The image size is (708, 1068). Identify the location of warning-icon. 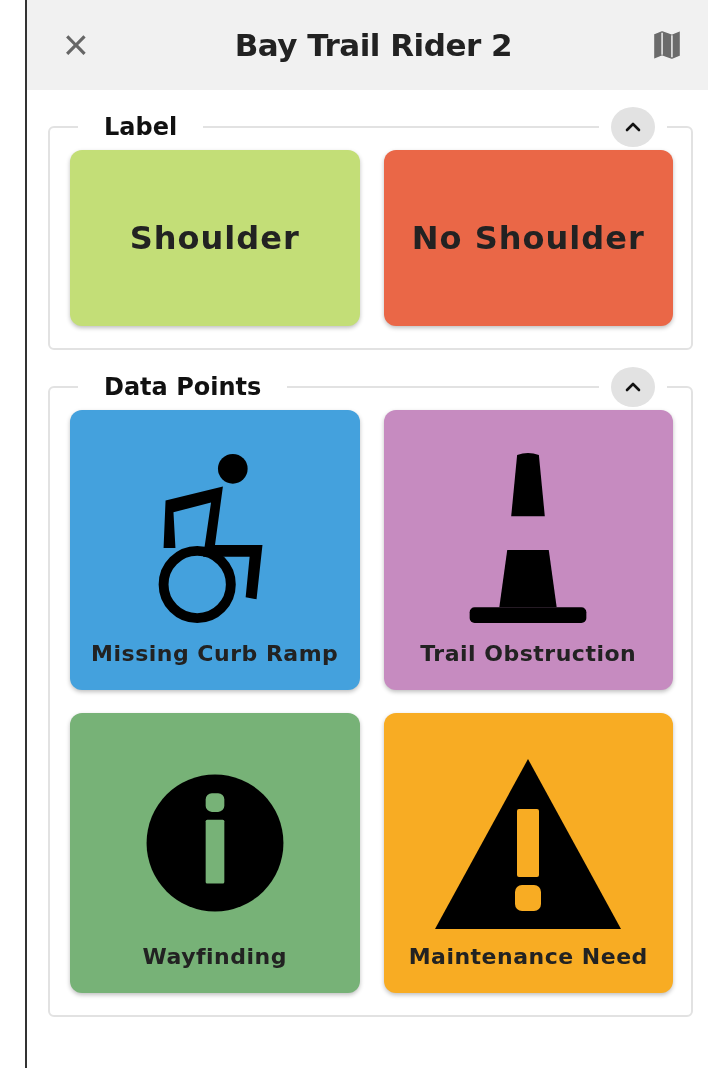
(528, 844).